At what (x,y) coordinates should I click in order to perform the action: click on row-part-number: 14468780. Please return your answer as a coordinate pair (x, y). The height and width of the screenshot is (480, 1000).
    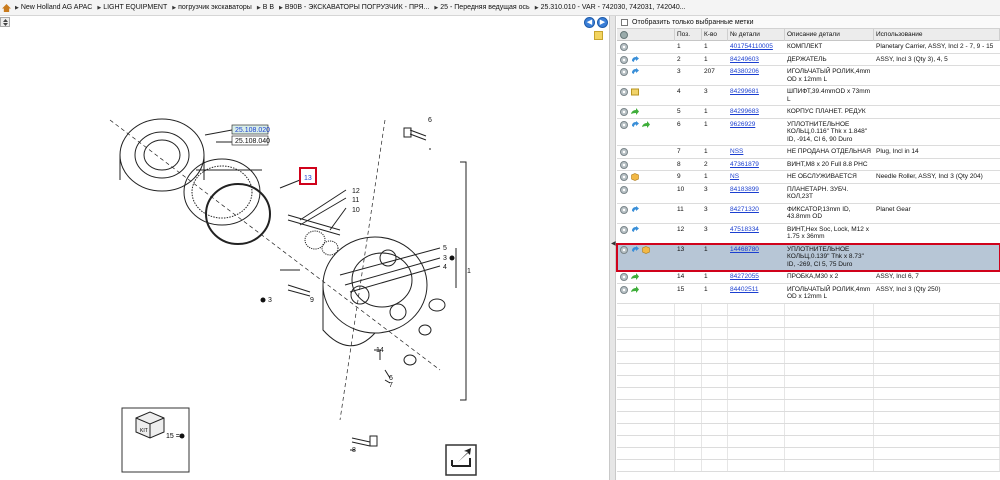
    Looking at the image, I should click on (756, 257).